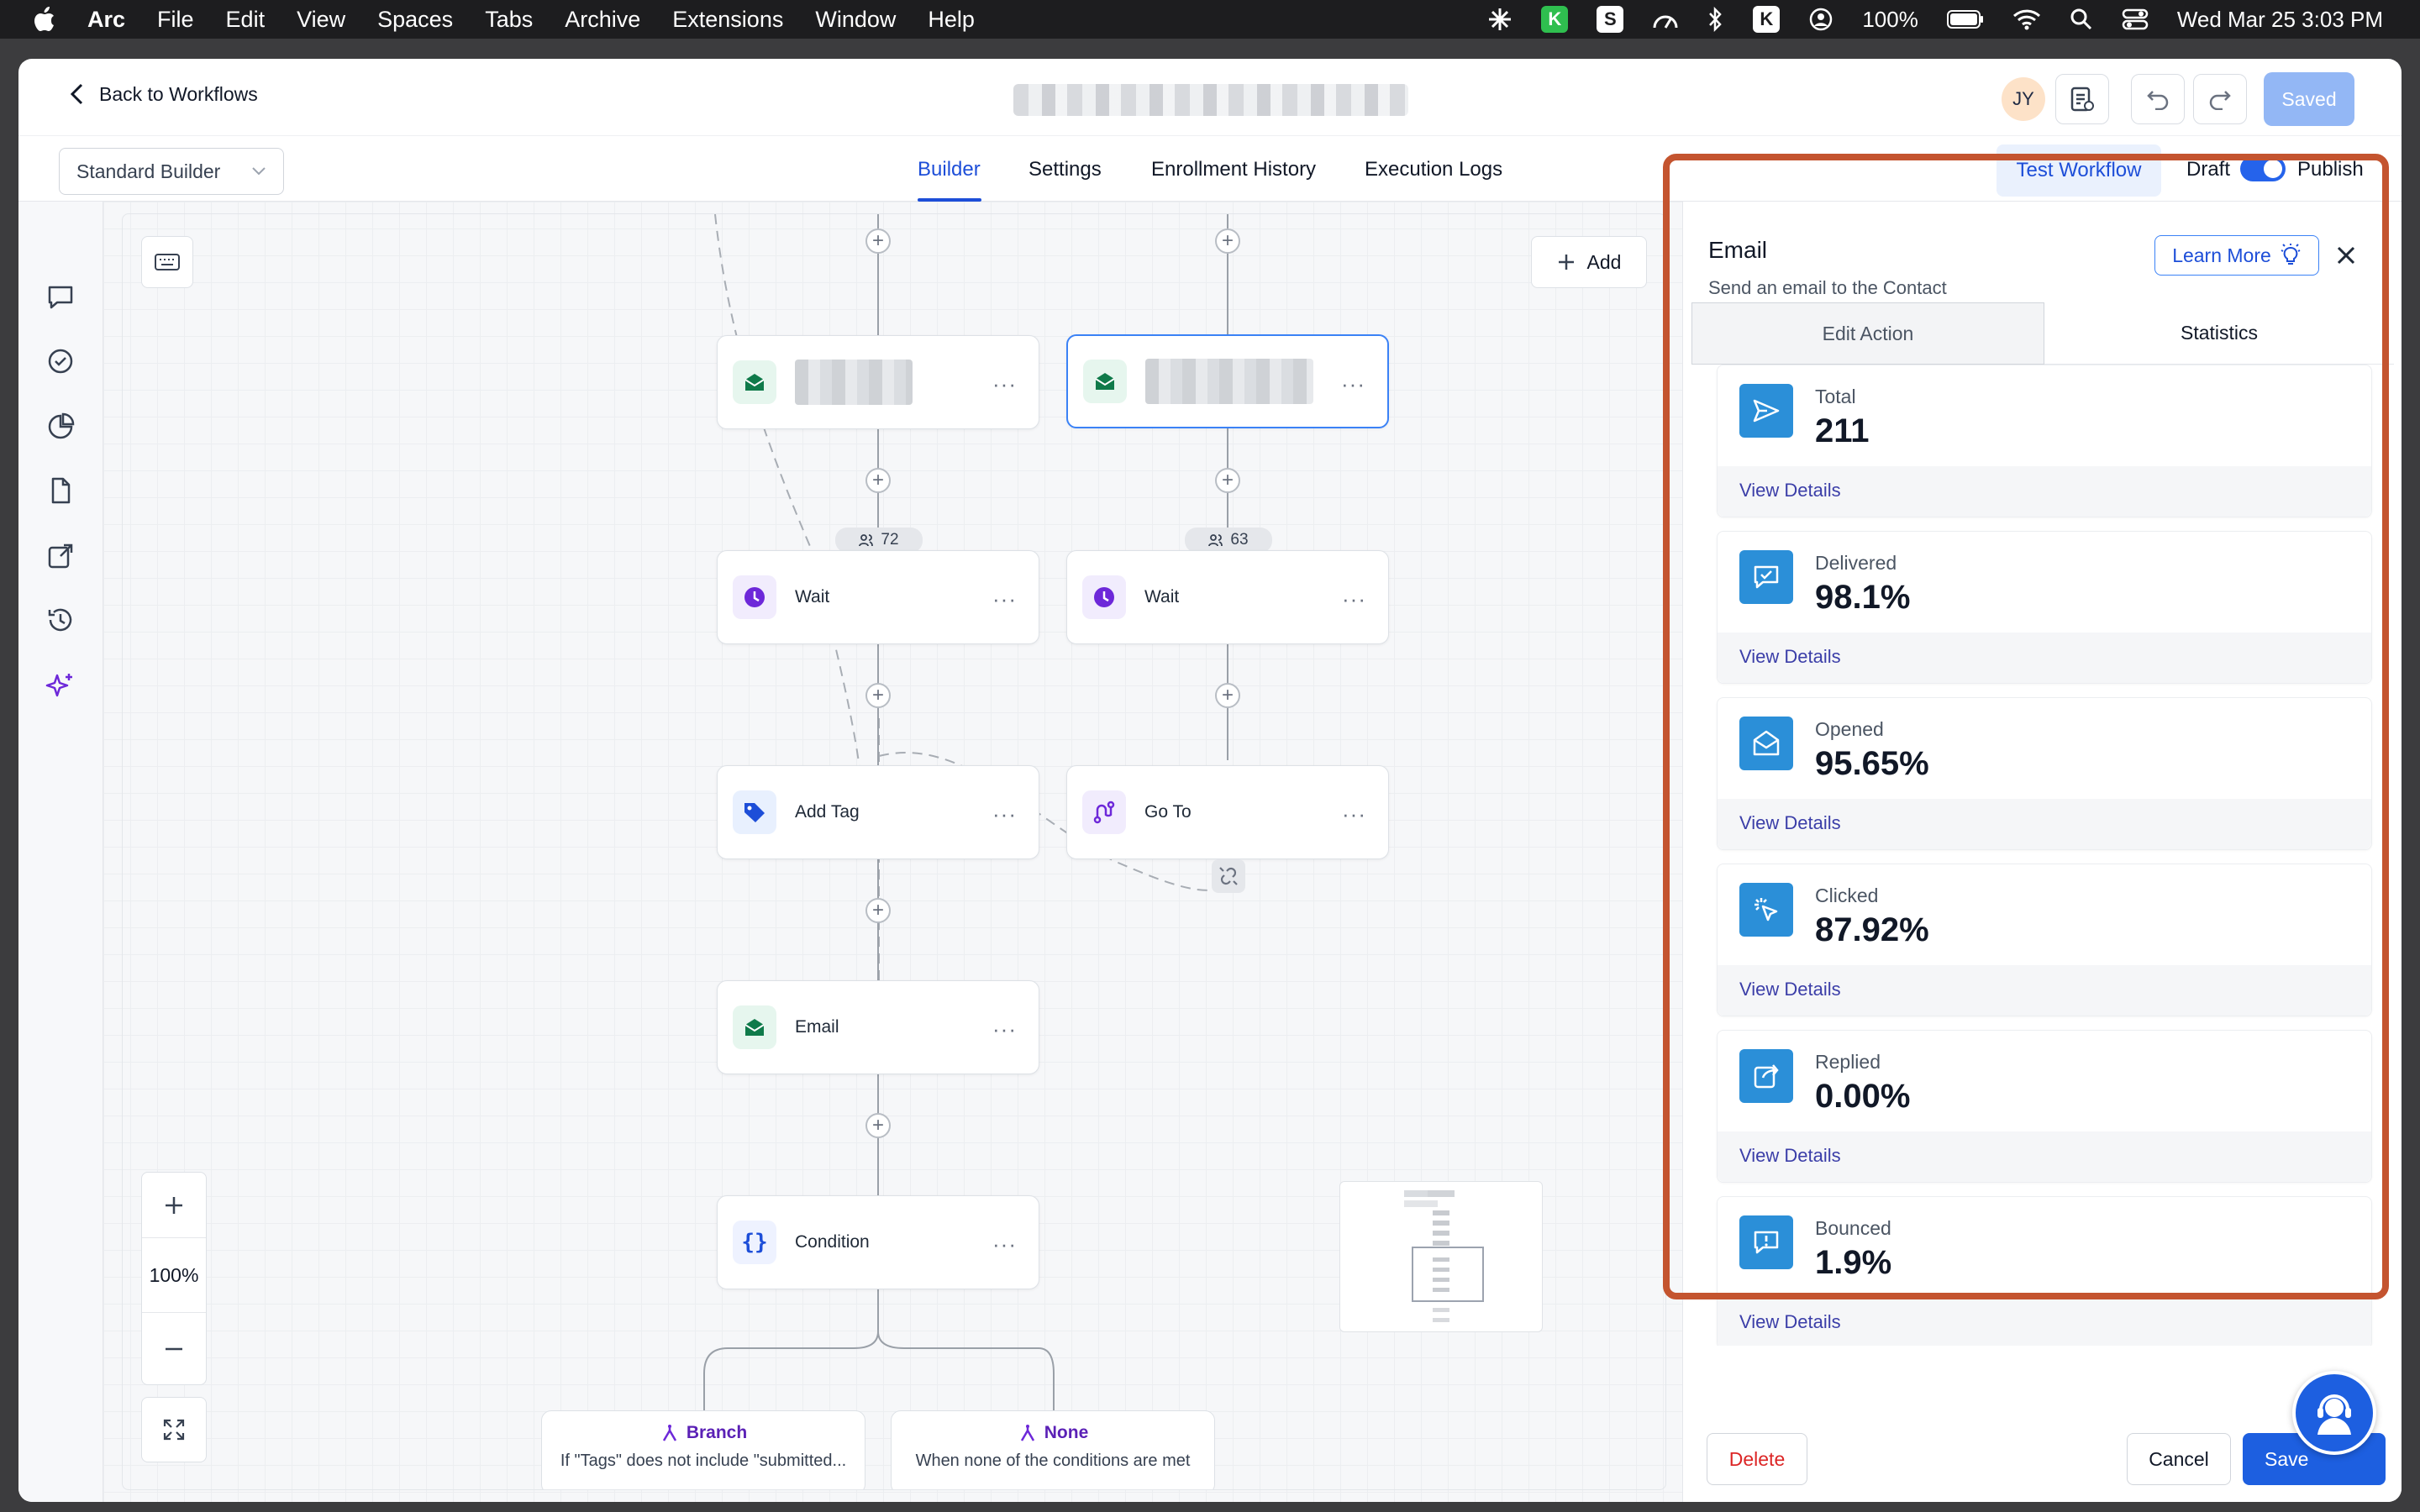  Describe the element at coordinates (2079, 170) in the screenshot. I see `test-workflow-button: Test Workflow` at that location.